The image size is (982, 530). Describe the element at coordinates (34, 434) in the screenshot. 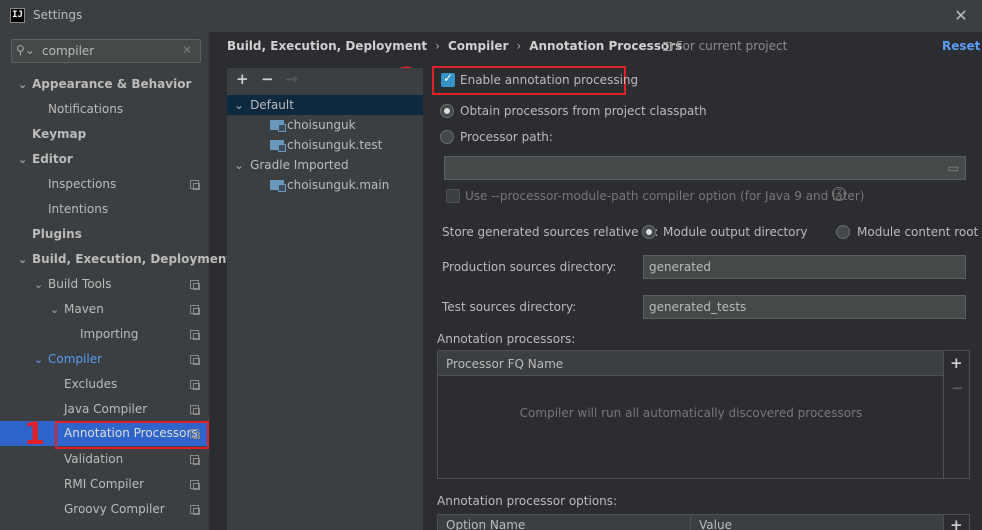

I see `step-marker-1: 1` at that location.